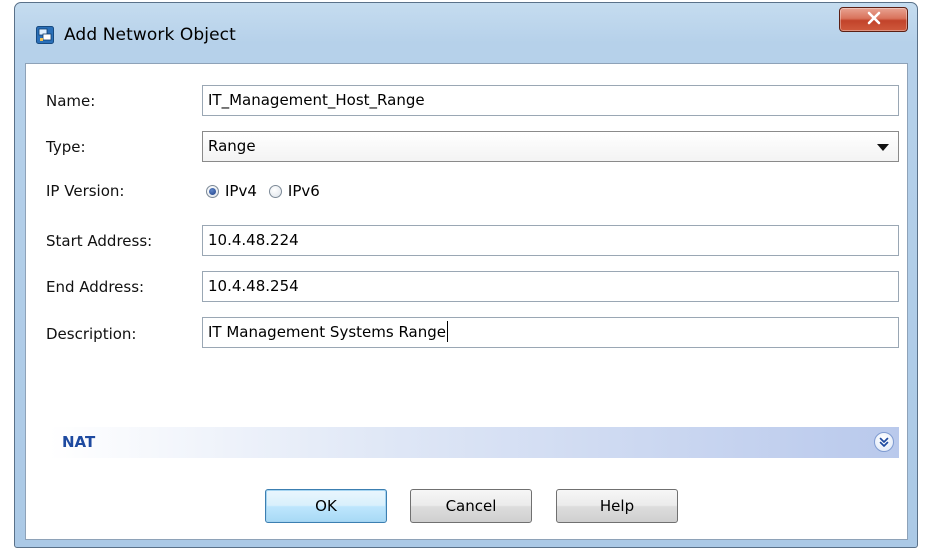 This screenshot has height=554, width=930. I want to click on radio-ipv4: IPv4, so click(231, 191).